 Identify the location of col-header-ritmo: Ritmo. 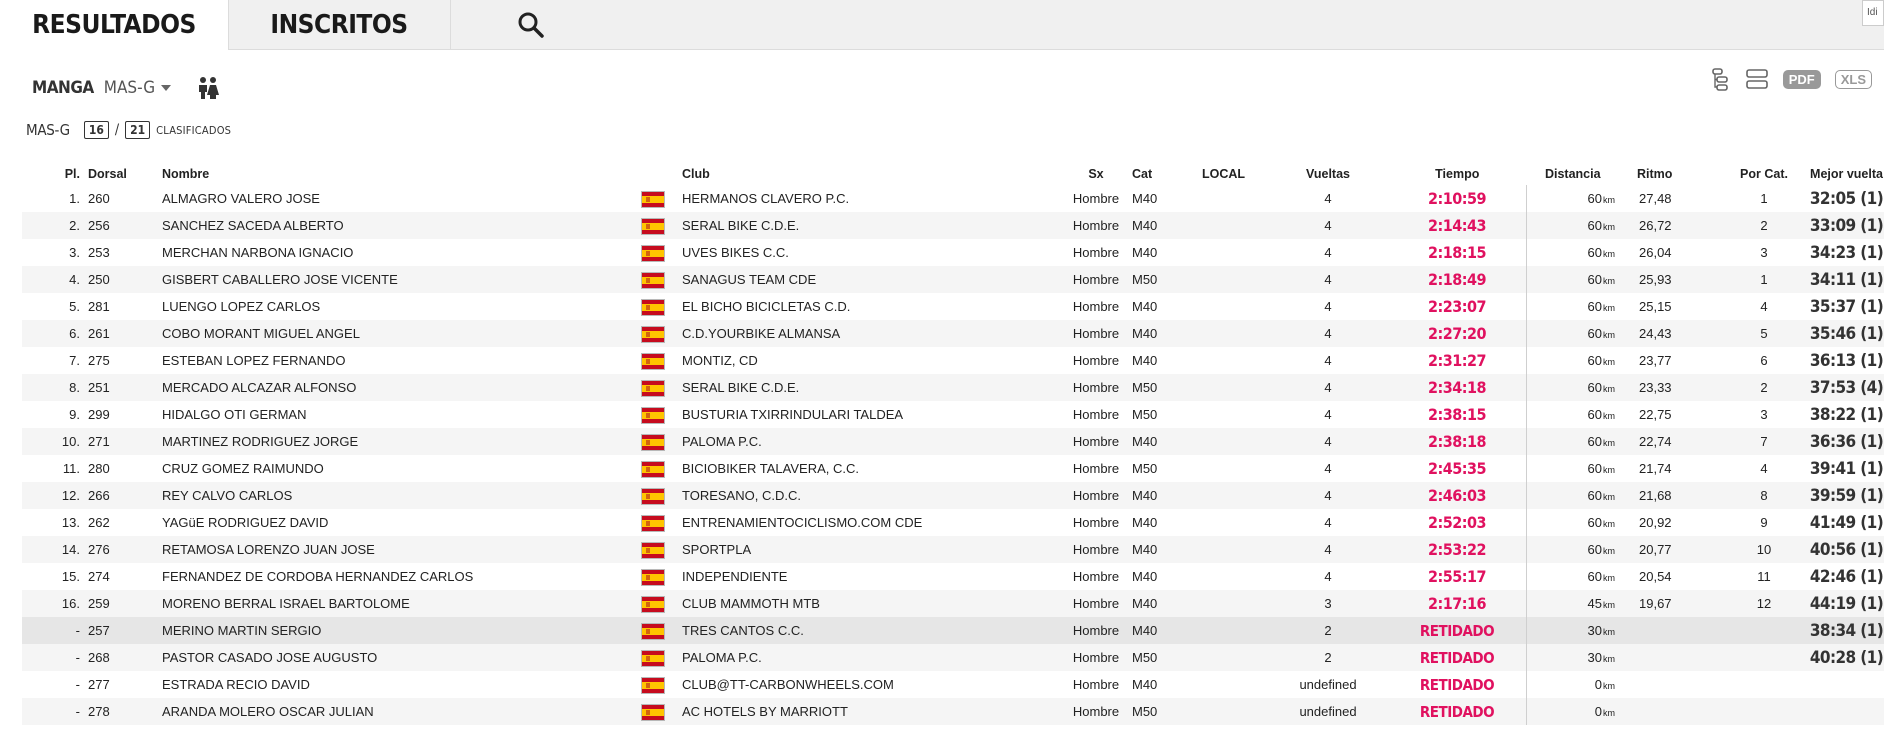
(1669, 174).